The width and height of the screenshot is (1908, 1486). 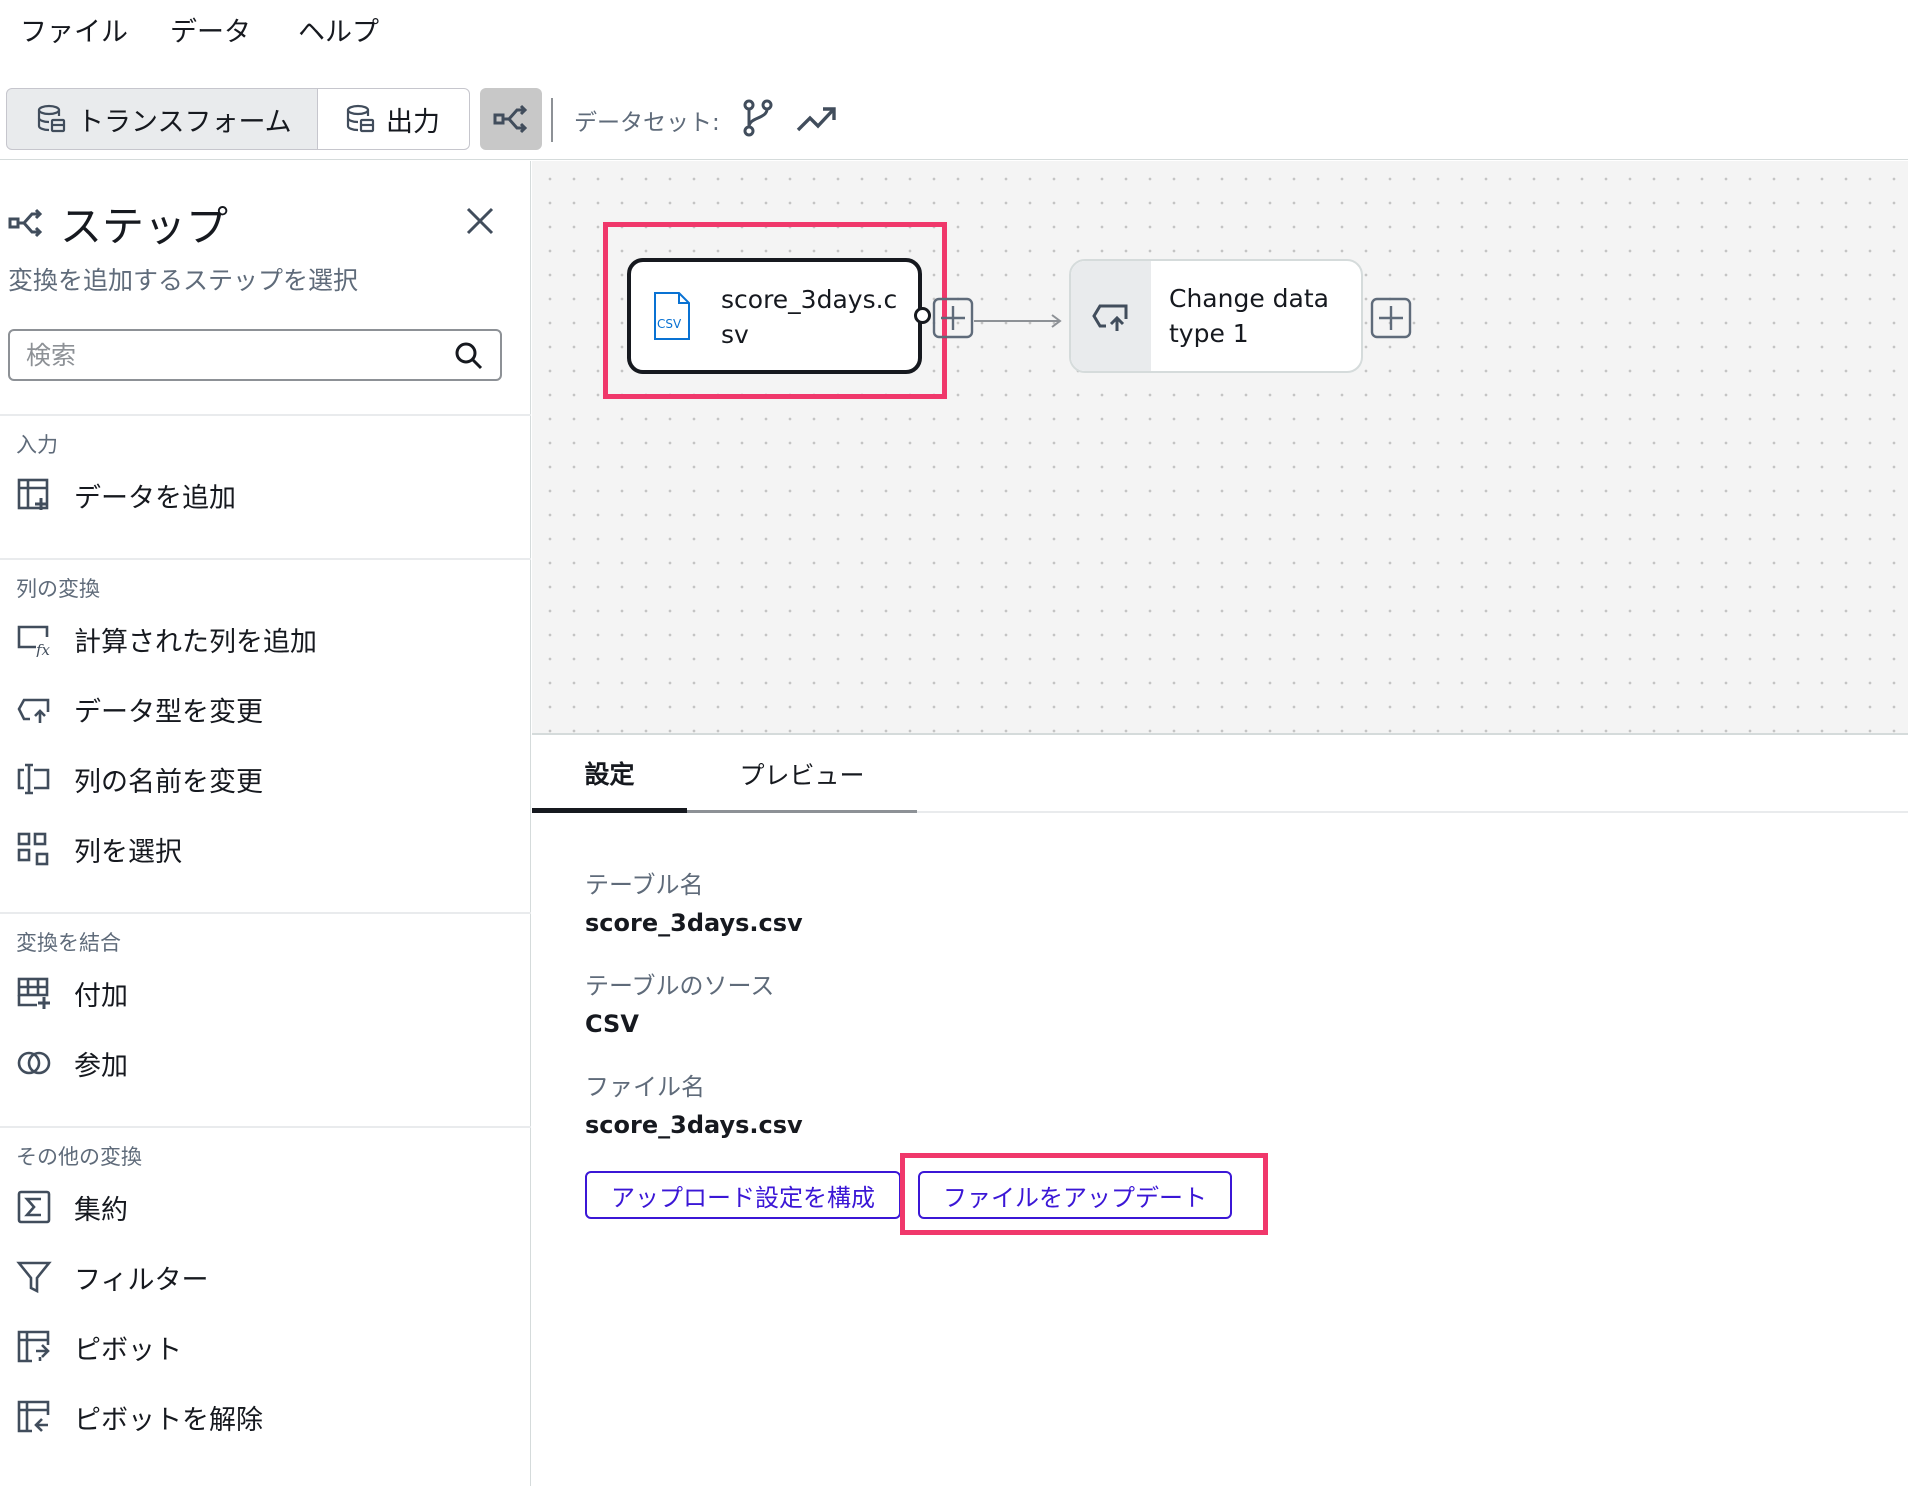 I want to click on step-label: ピボットを解除, so click(x=168, y=1420).